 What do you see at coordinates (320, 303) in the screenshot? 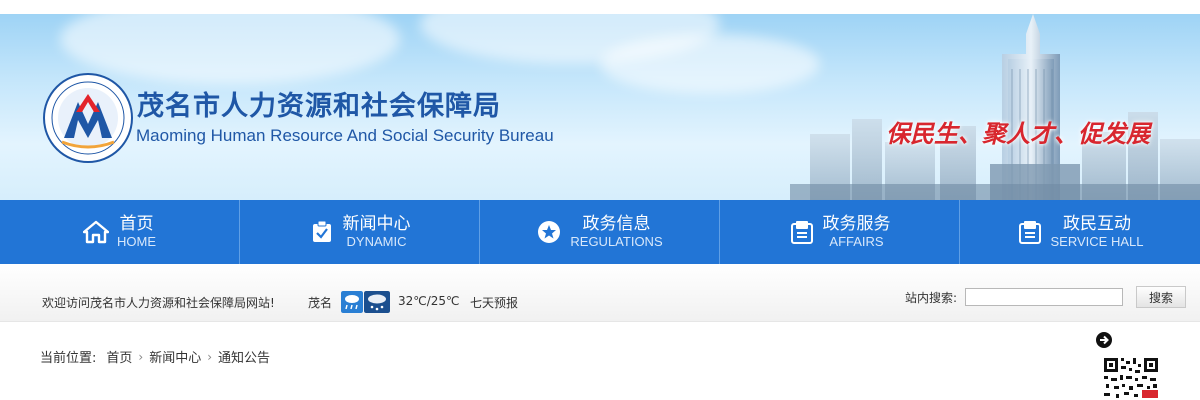
I see `weather-city: 茂名` at bounding box center [320, 303].